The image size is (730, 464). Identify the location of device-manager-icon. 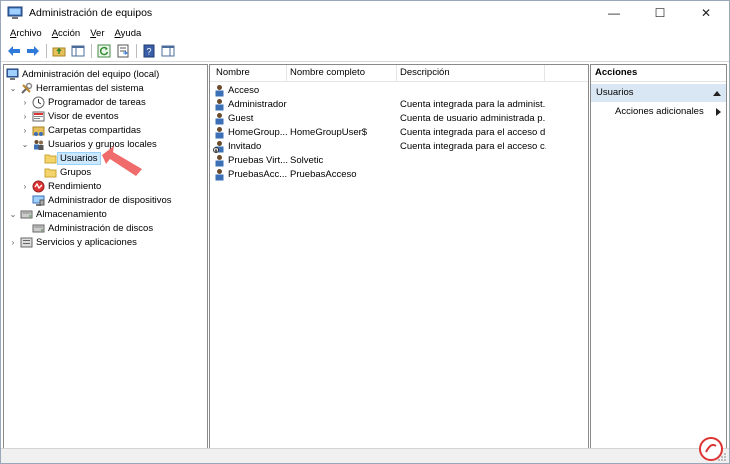
(38, 200).